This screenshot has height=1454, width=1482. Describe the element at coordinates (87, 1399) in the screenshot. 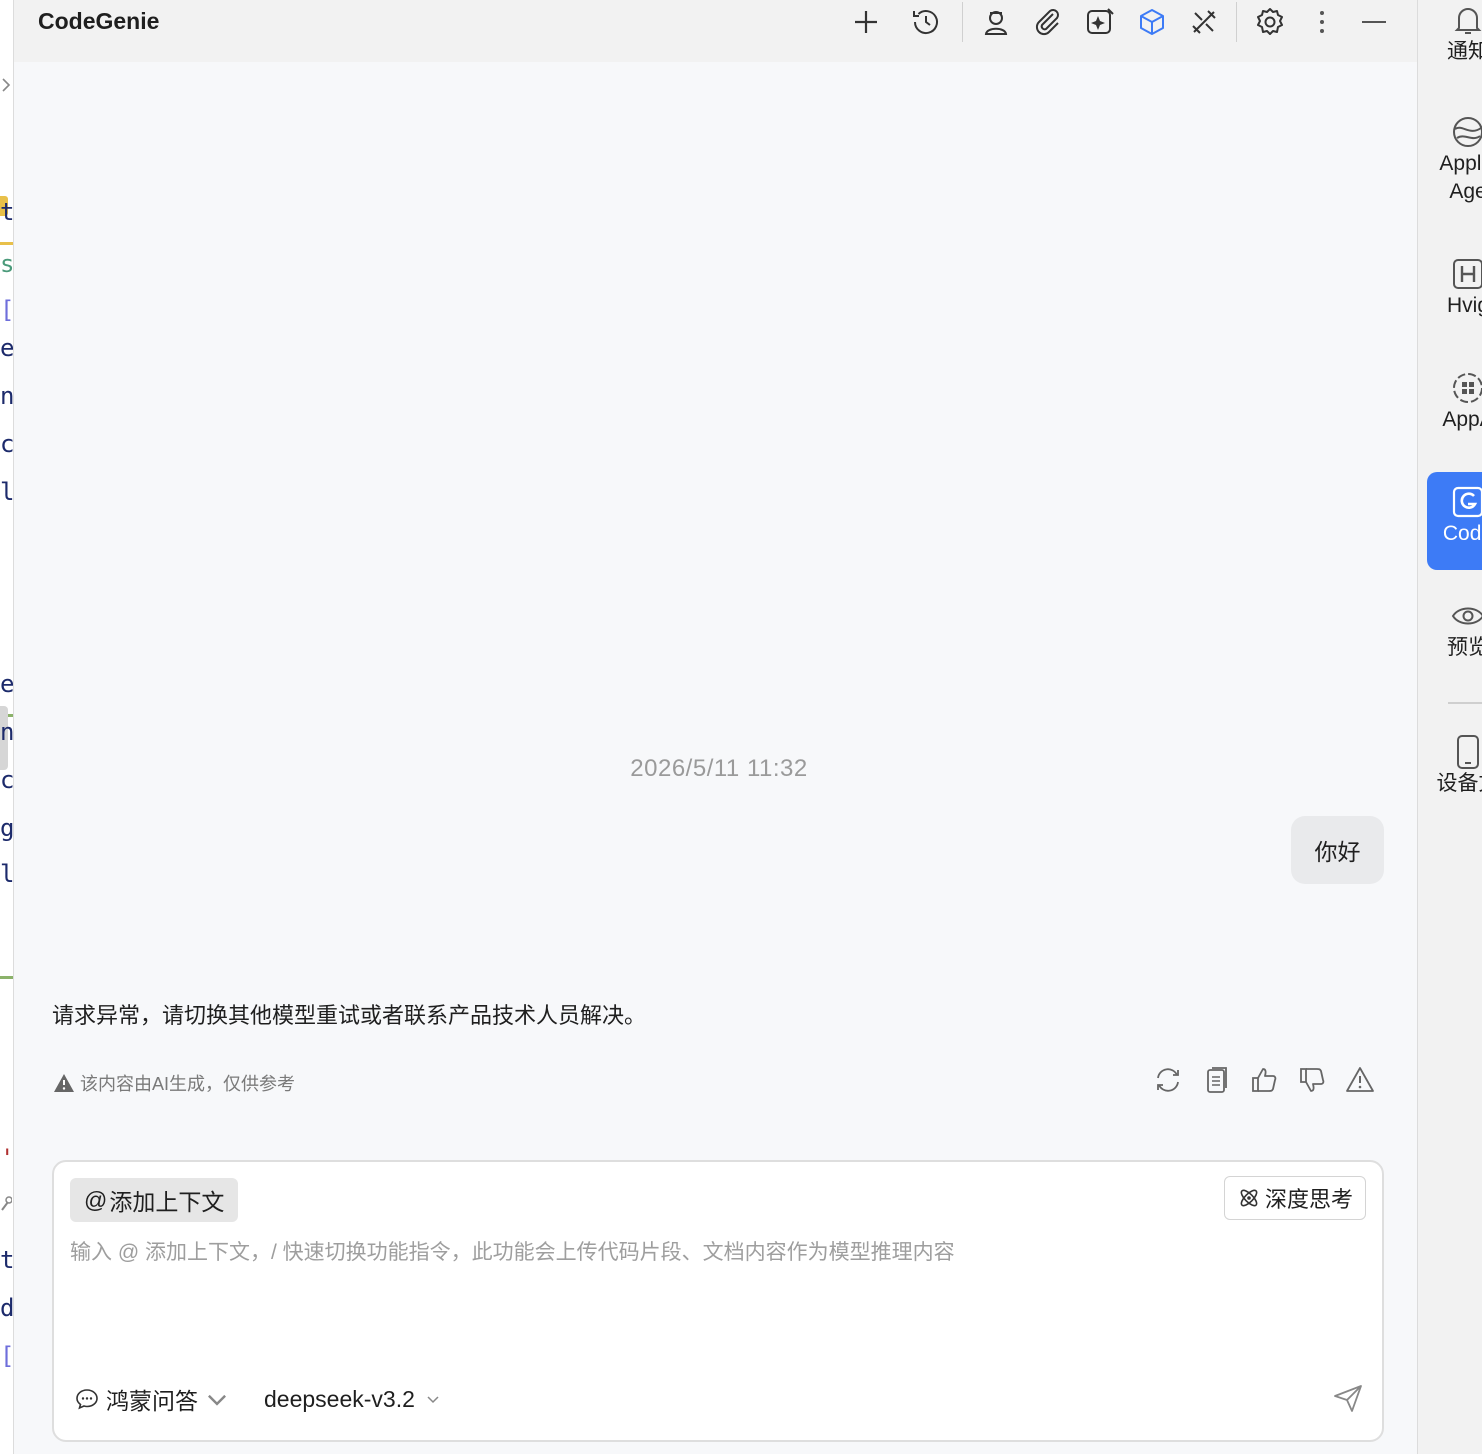

I see `chat-bubble-icon` at that location.